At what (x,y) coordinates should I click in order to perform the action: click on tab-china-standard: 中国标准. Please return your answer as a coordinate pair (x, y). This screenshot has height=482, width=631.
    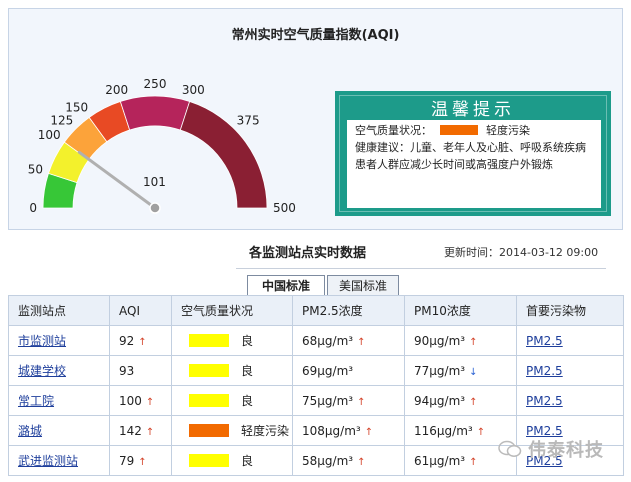
    Looking at the image, I should click on (286, 285).